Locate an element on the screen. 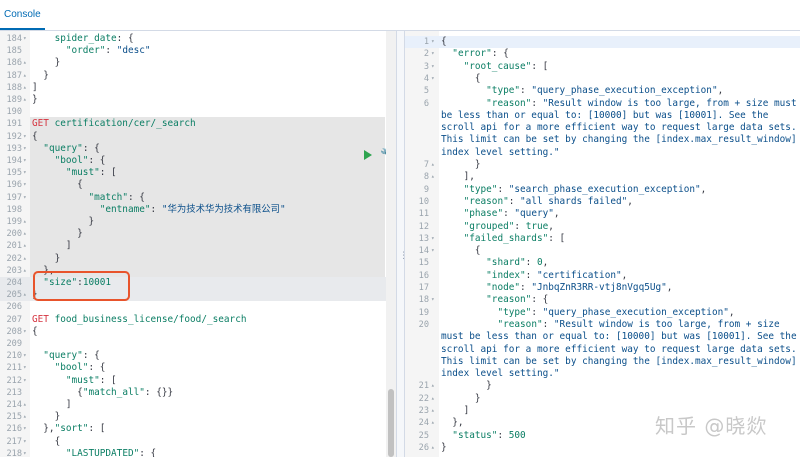  line-number: 184 is located at coordinates (14, 39).